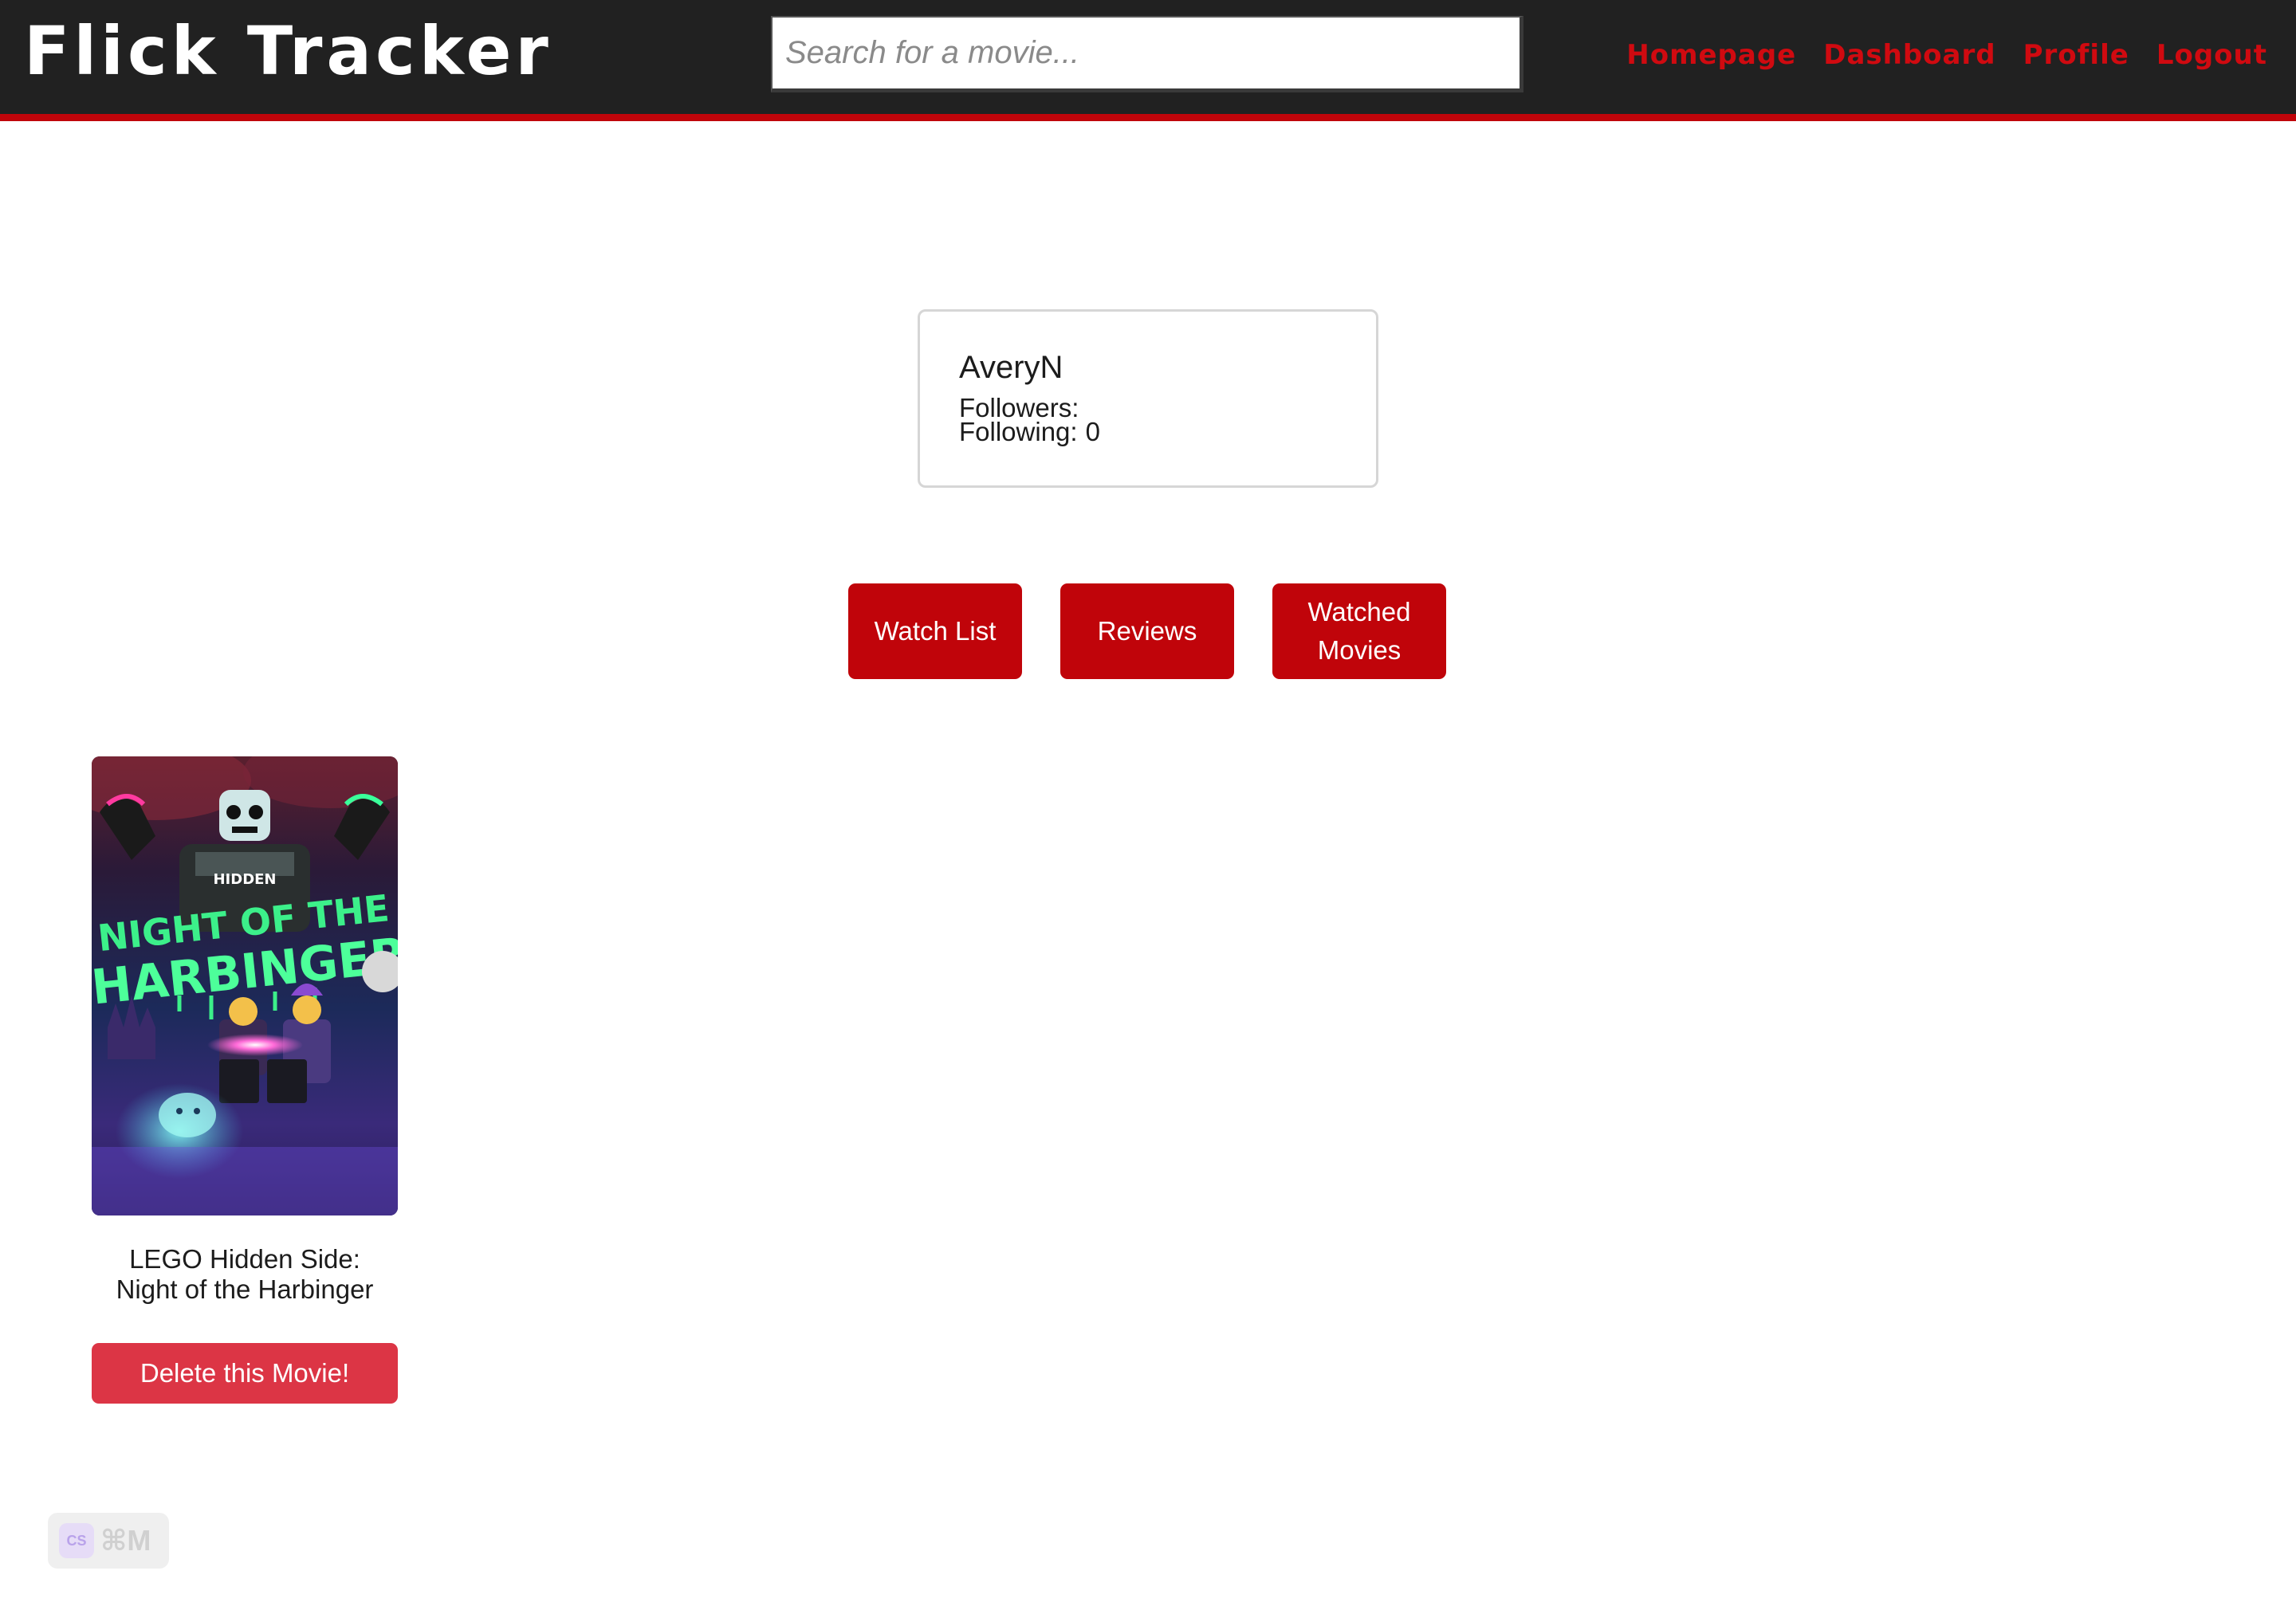  Describe the element at coordinates (1909, 55) in the screenshot. I see `nav-dashboard-link: Dashboard` at that location.